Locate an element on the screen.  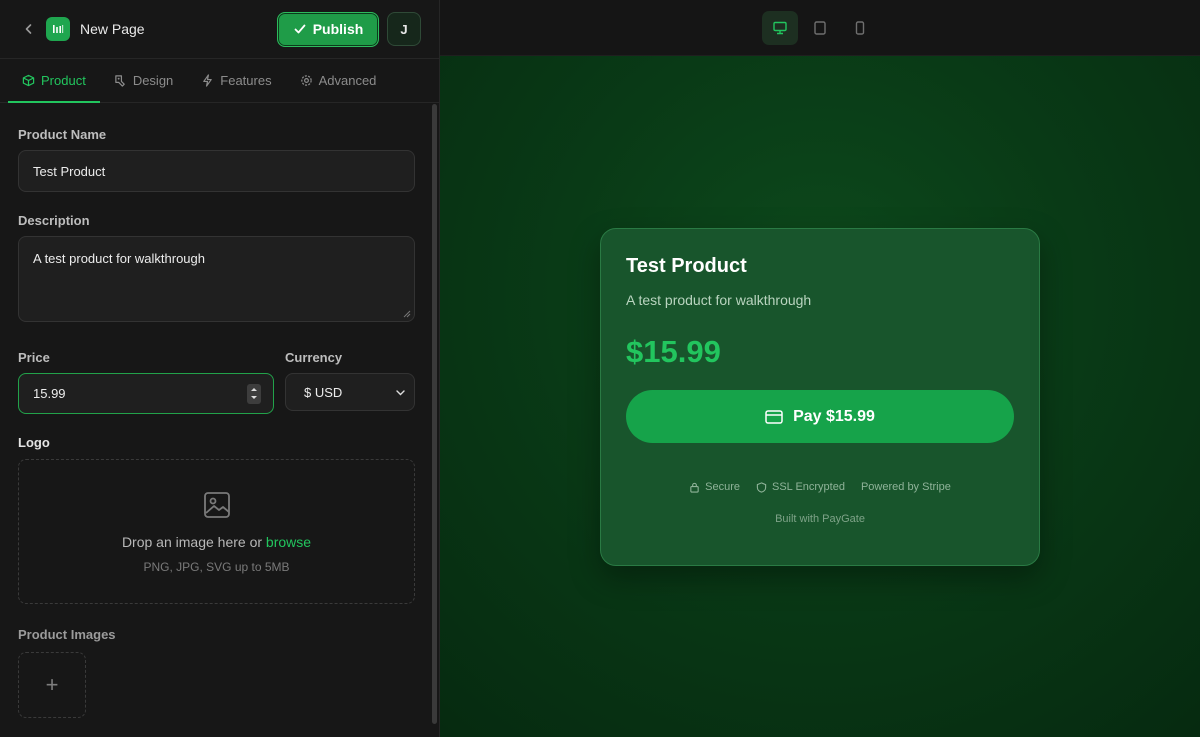
logo-label: Logo is located at coordinates (34, 442).